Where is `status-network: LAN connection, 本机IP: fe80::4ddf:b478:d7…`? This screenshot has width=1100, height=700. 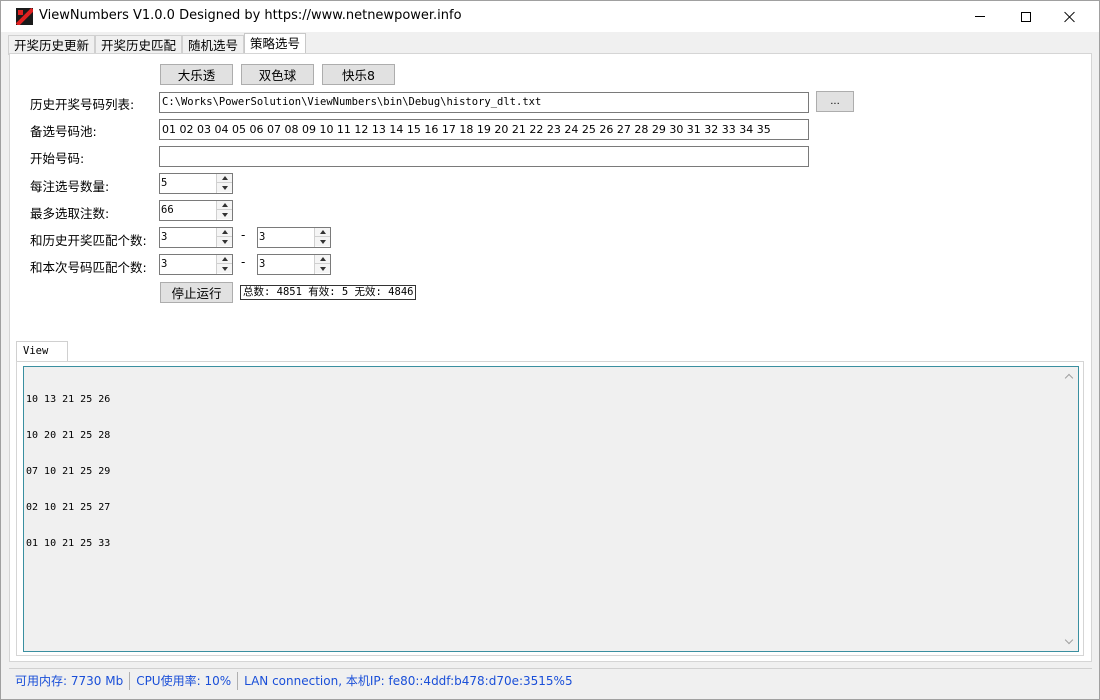
status-network: LAN connection, 本机IP: fe80::4ddf:b478:d7… is located at coordinates (408, 680).